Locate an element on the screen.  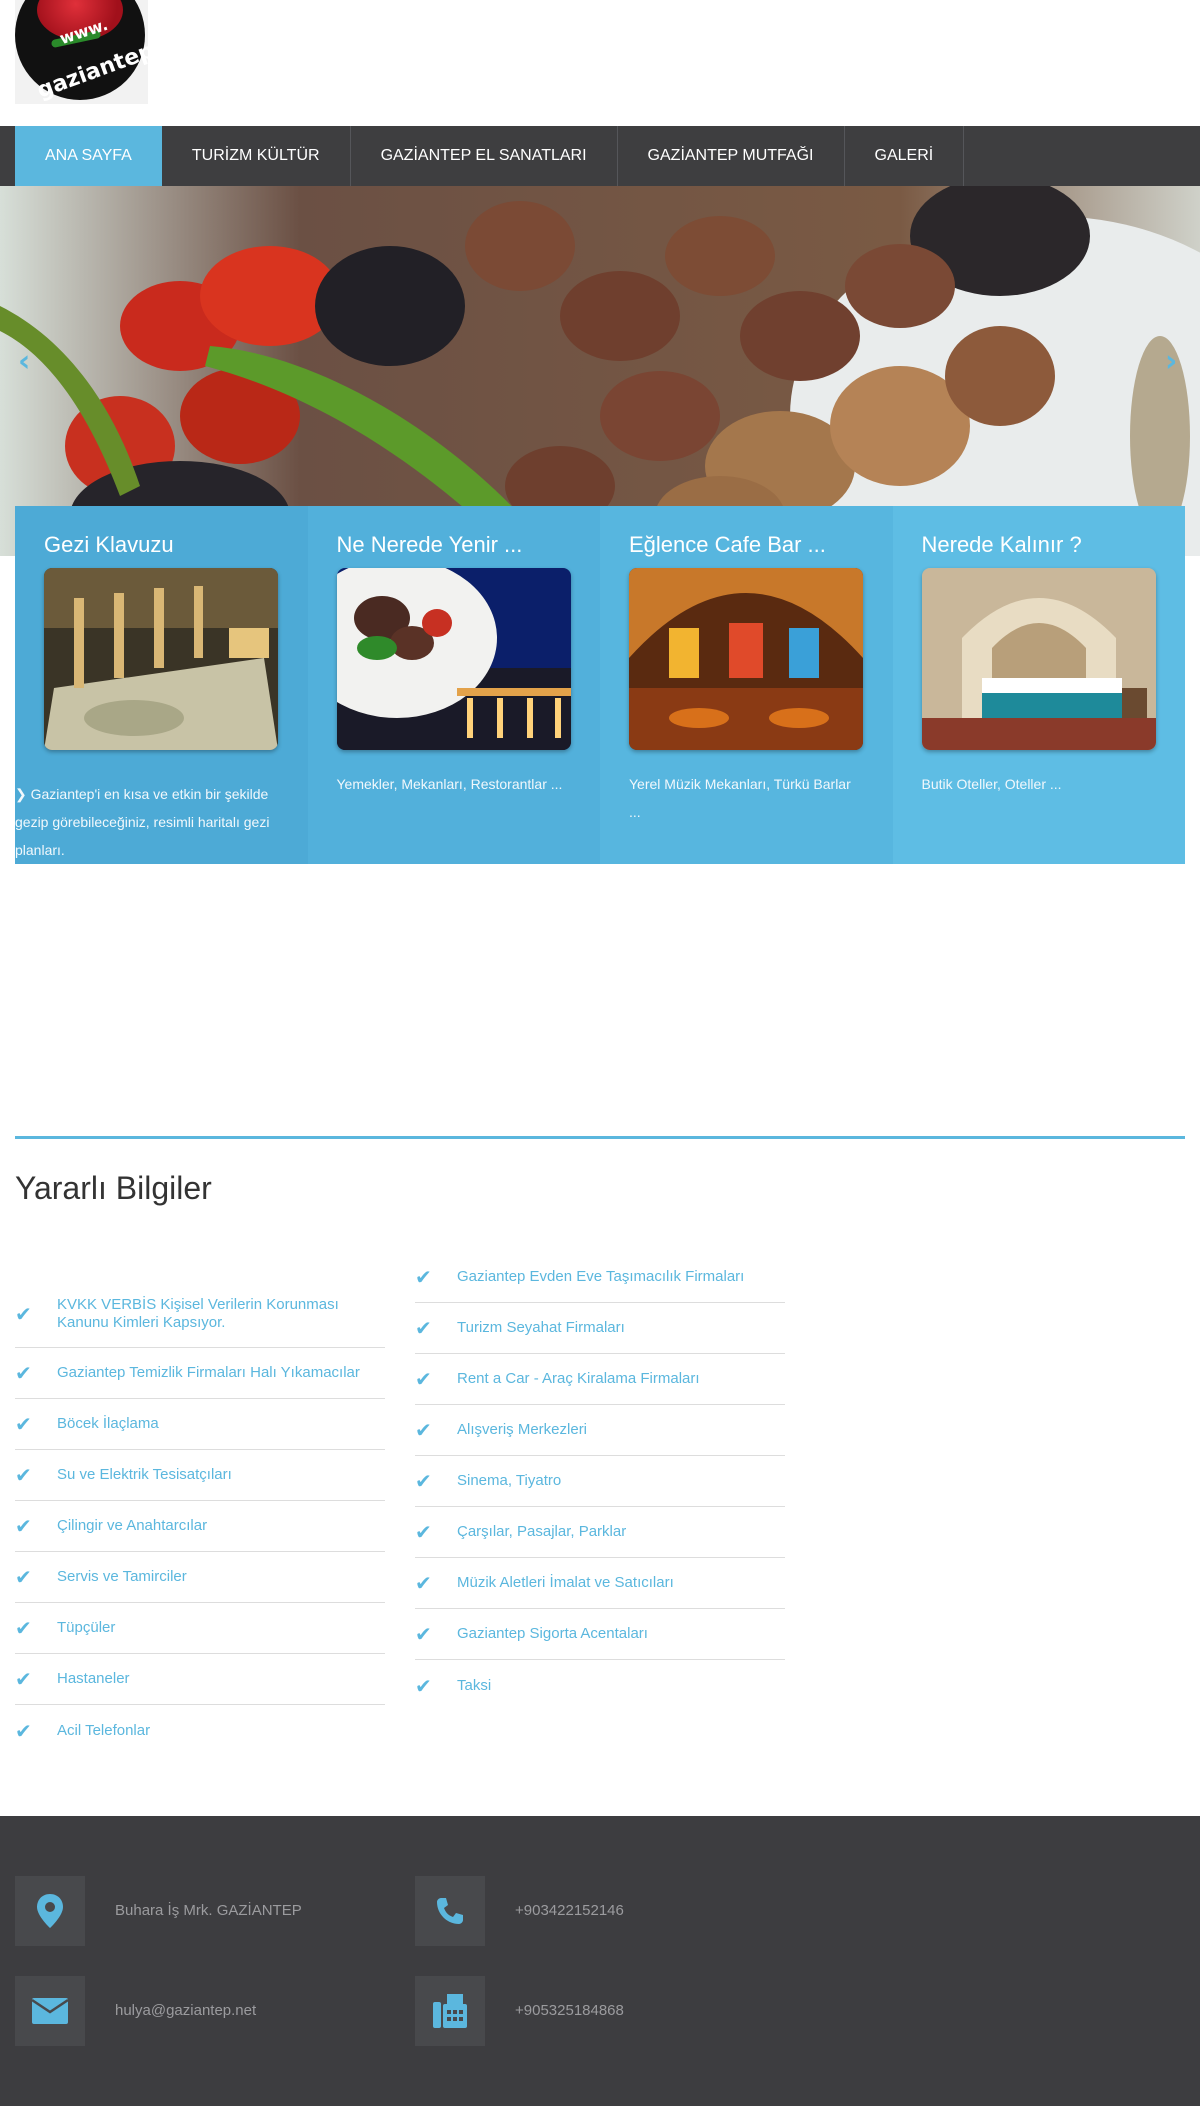
list-item: ✔ Sinema, Tiyatro is located at coordinates (600, 1481).